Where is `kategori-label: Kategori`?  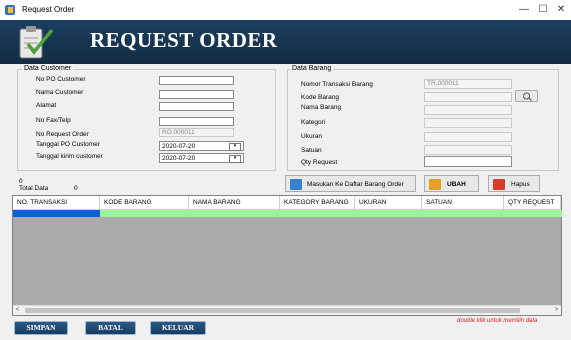
kategori-label: Kategori is located at coordinates (313, 122).